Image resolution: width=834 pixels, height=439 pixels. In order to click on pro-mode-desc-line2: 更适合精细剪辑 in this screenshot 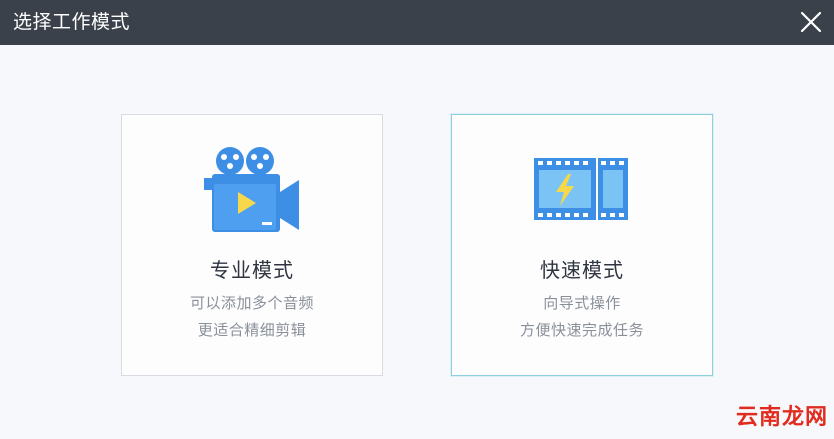, I will do `click(252, 330)`.